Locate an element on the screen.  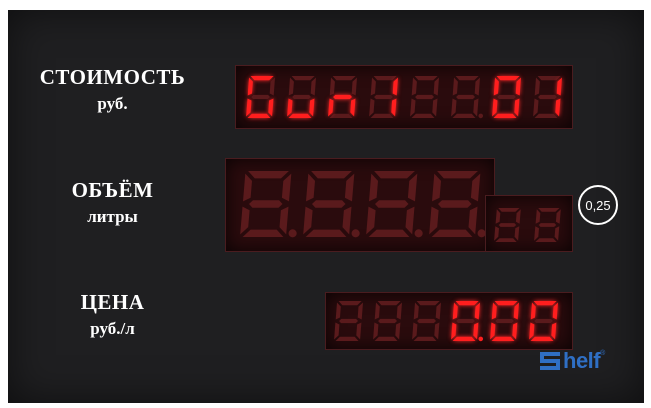
price-label: ЦЕНА руб./л is located at coordinates (112, 314).